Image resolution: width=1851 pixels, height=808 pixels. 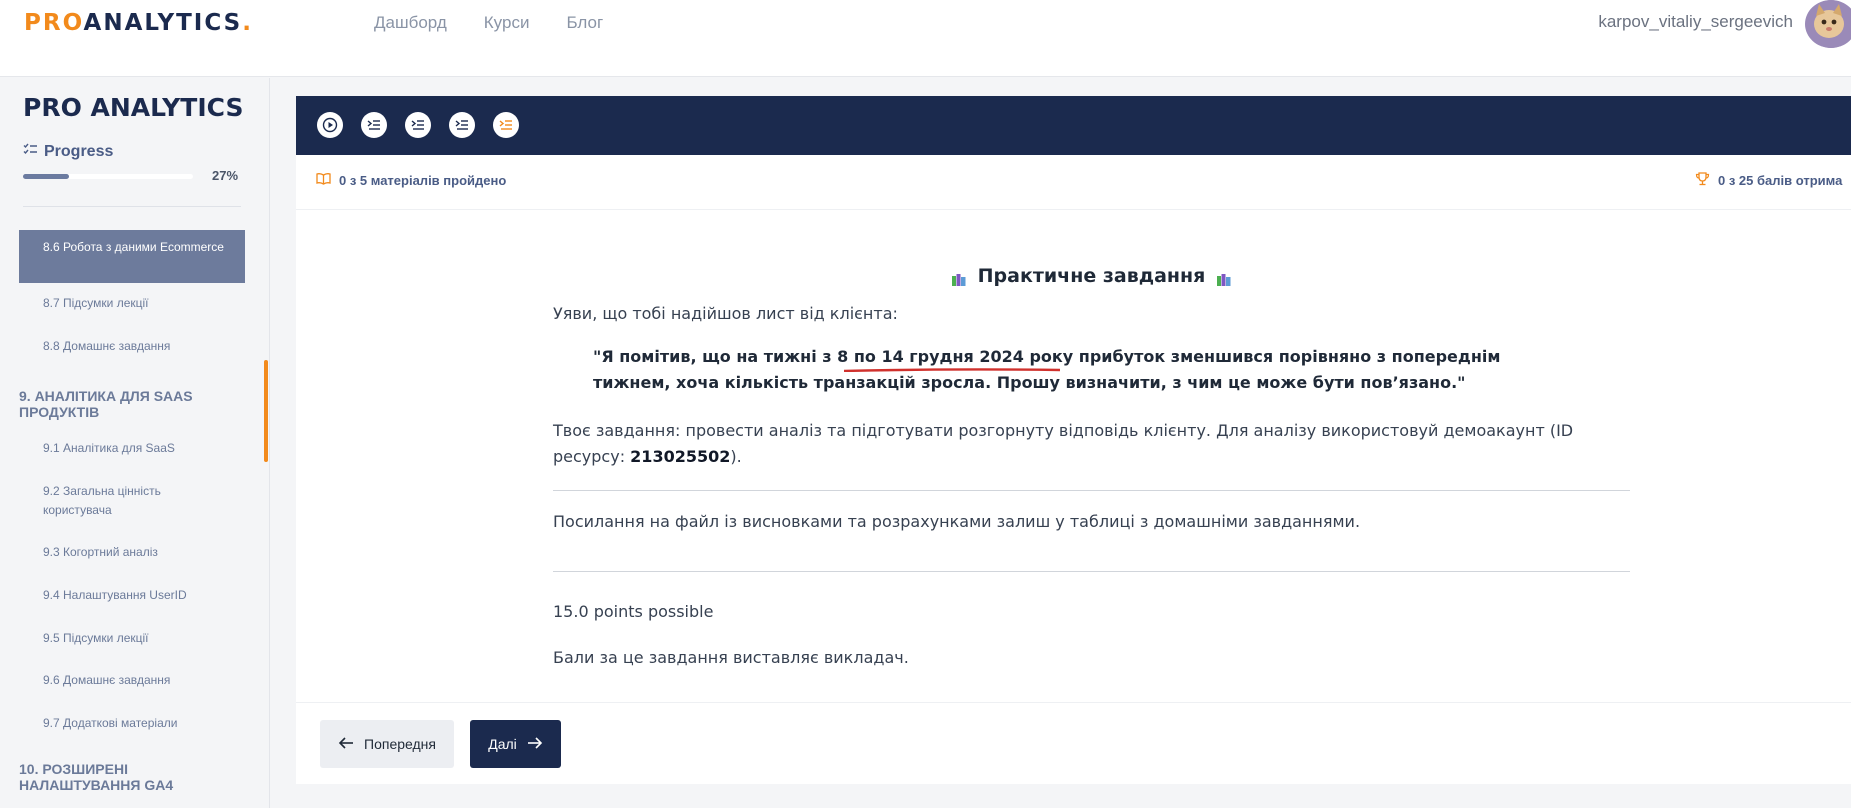 I want to click on red-underline-annotation, so click(x=952, y=370).